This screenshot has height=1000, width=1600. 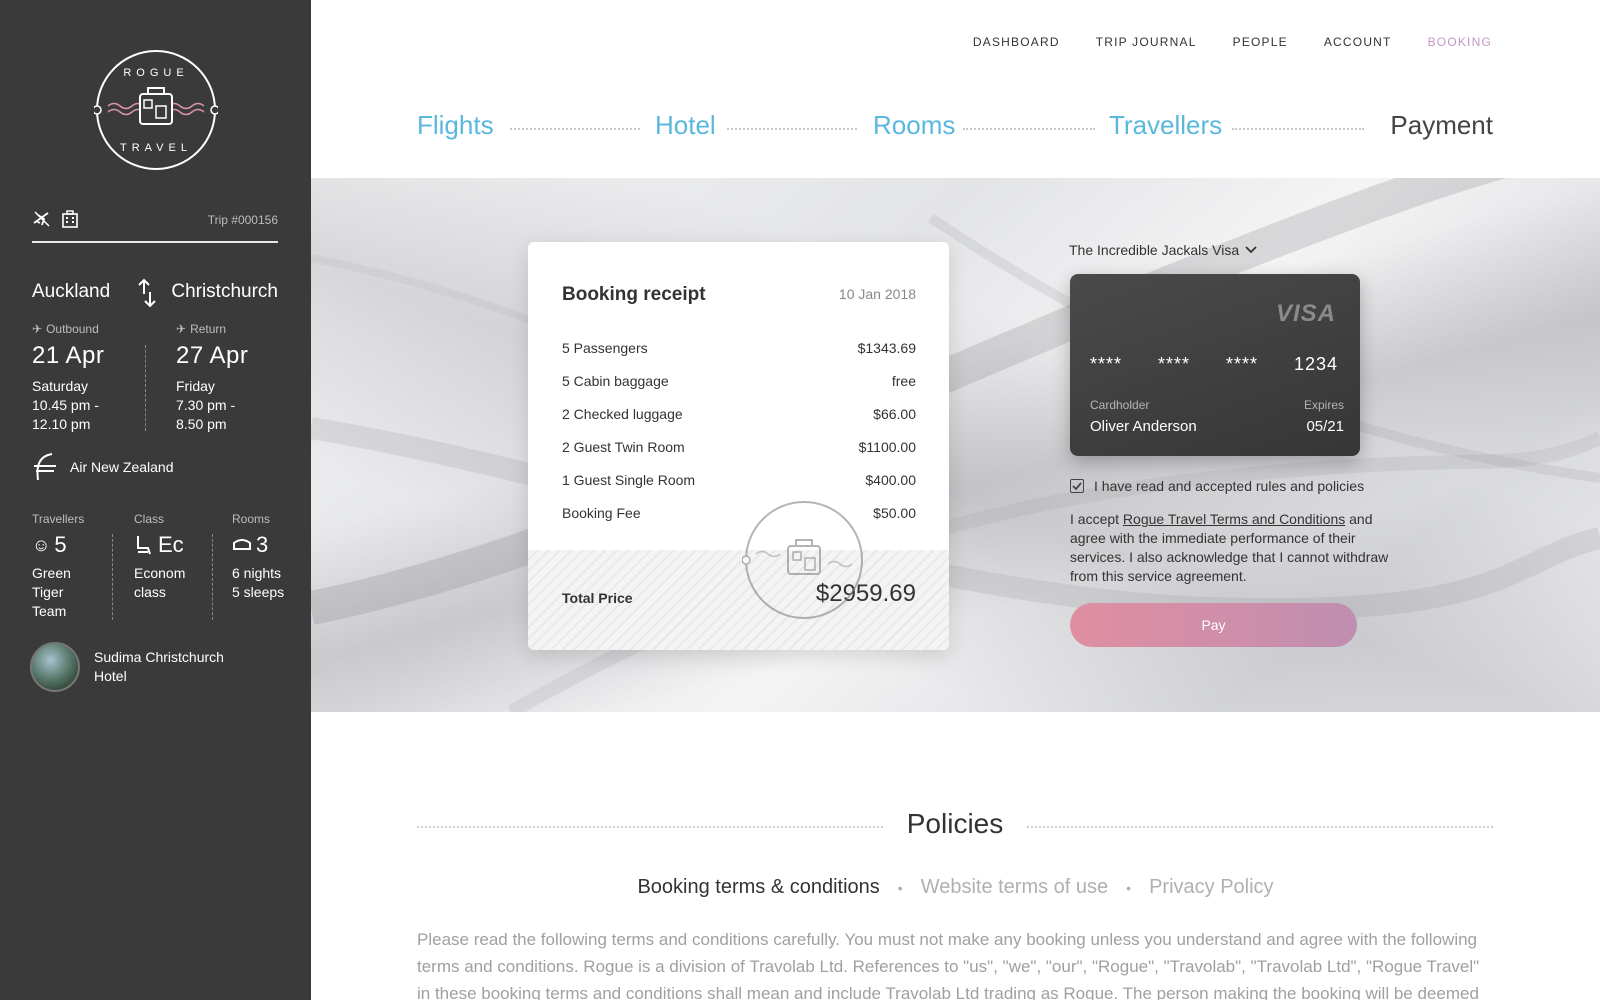 I want to click on stat-label: Rooms, so click(x=251, y=519).